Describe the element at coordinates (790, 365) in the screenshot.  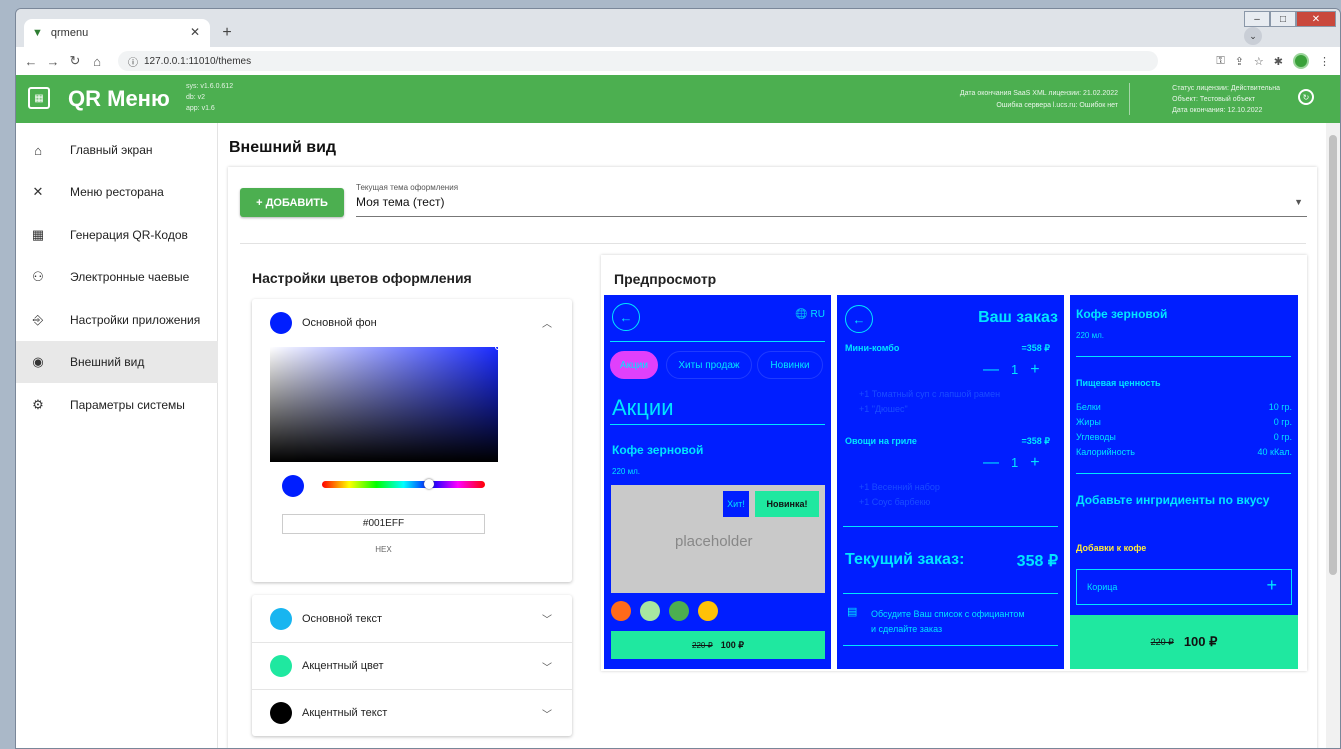
I see `category-tab: Новинки` at that location.